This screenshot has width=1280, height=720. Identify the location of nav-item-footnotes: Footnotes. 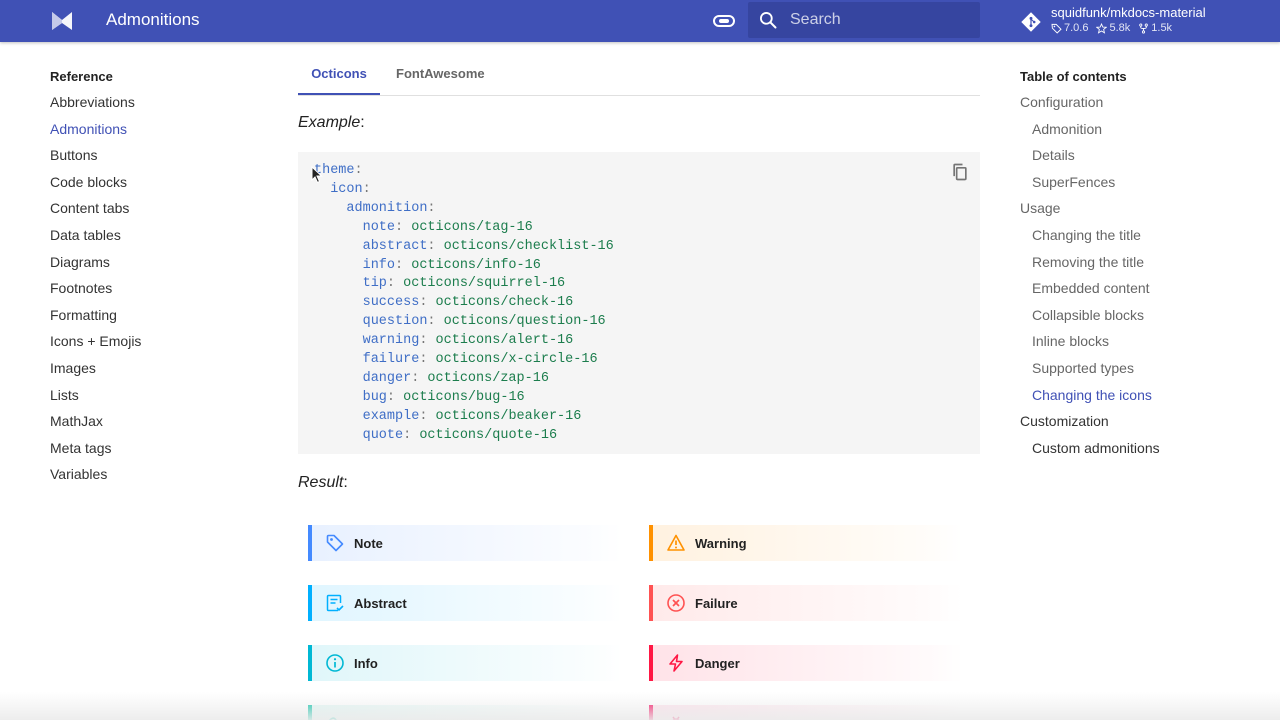
(150, 291).